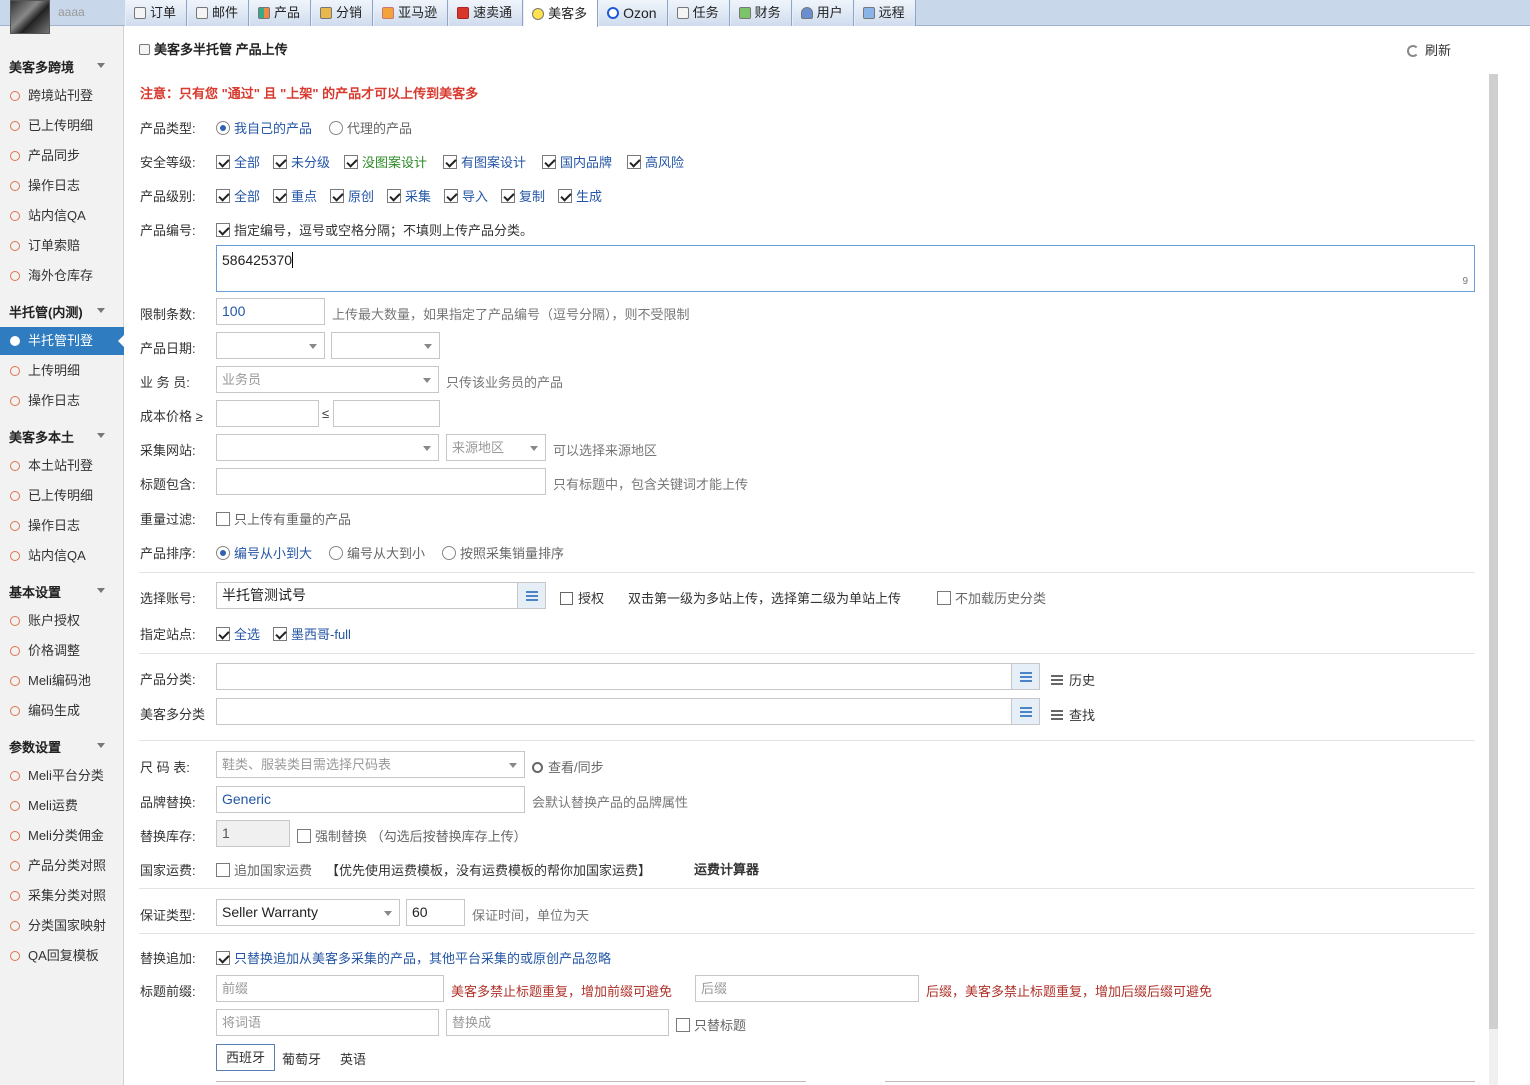 The image size is (1530, 1085). I want to click on region-select: 来源地区, so click(496, 447).